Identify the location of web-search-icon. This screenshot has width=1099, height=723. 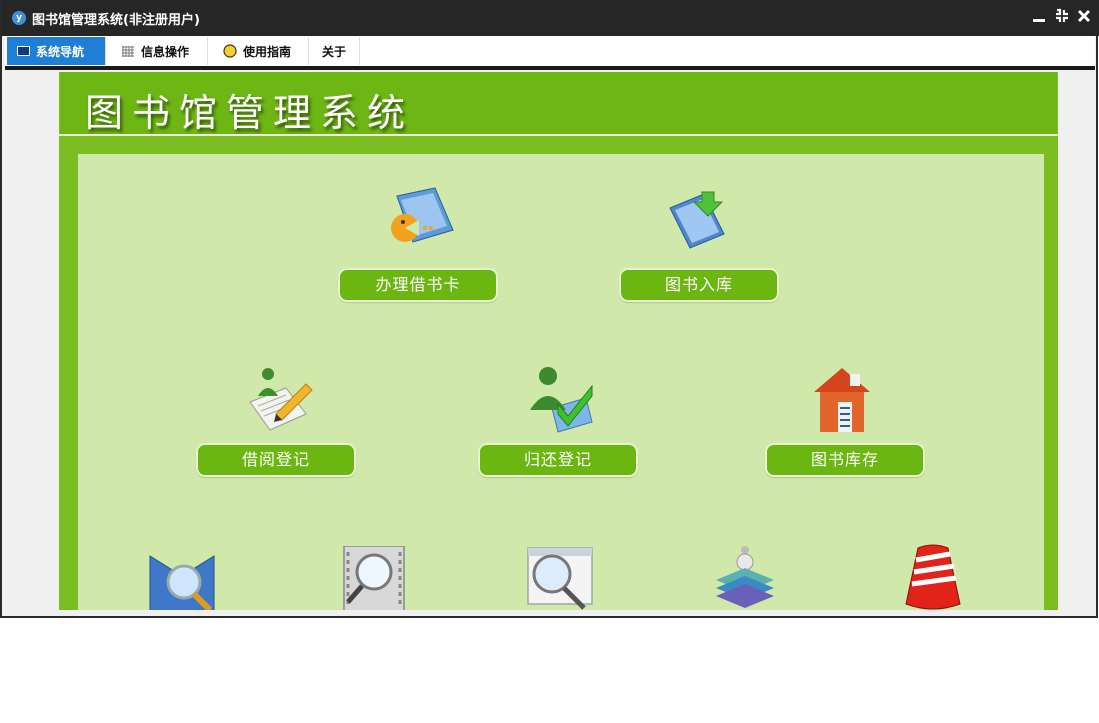
(560, 577).